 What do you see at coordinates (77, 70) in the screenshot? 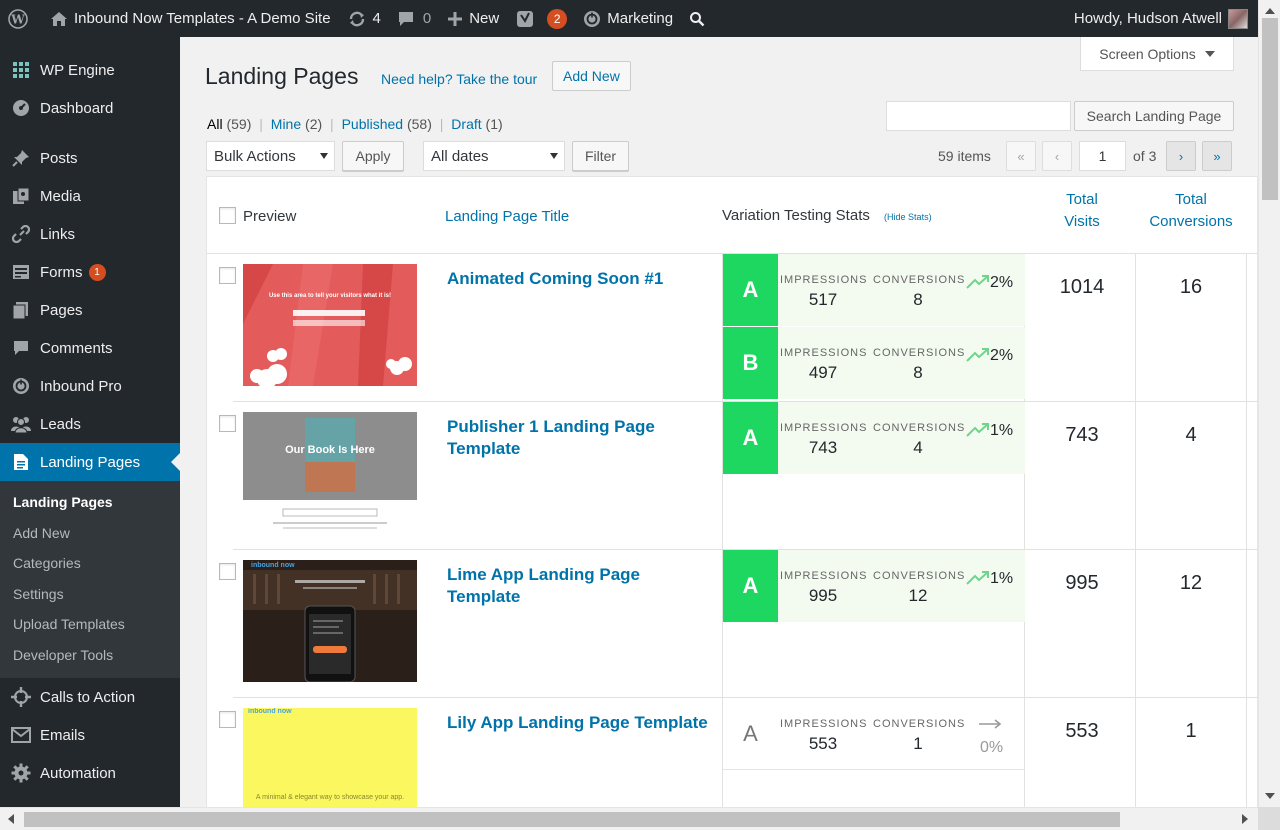
I see `sidebar-item-label: WP Engine` at bounding box center [77, 70].